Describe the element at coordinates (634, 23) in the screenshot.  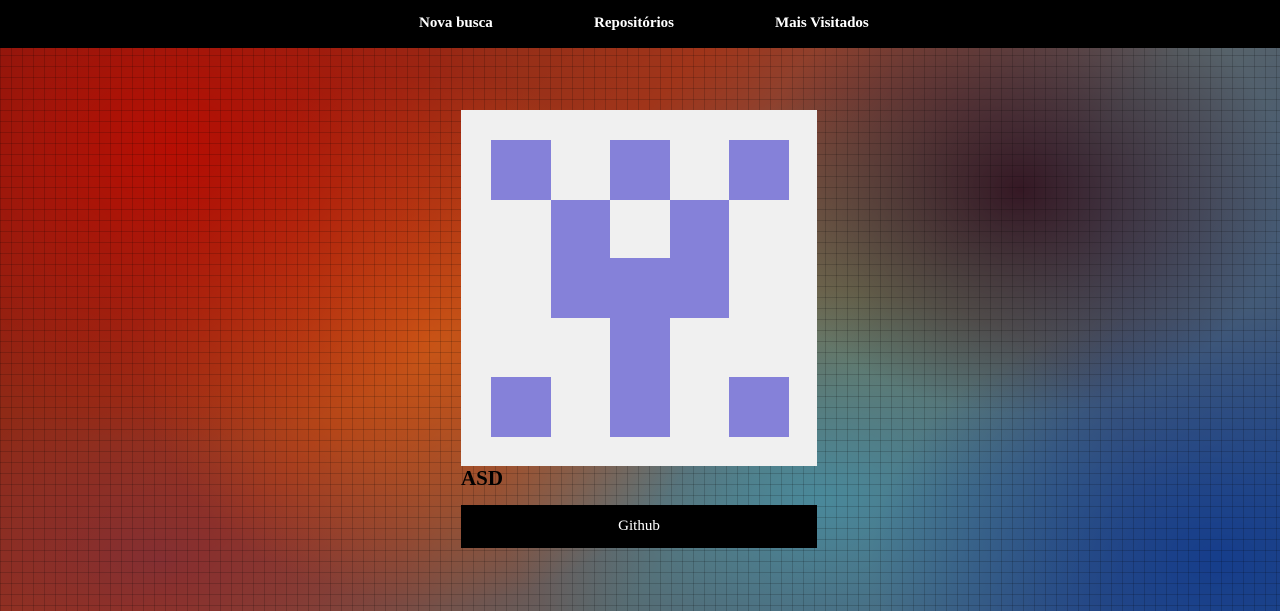
I see `nav-link-repositorios: Repositórios` at that location.